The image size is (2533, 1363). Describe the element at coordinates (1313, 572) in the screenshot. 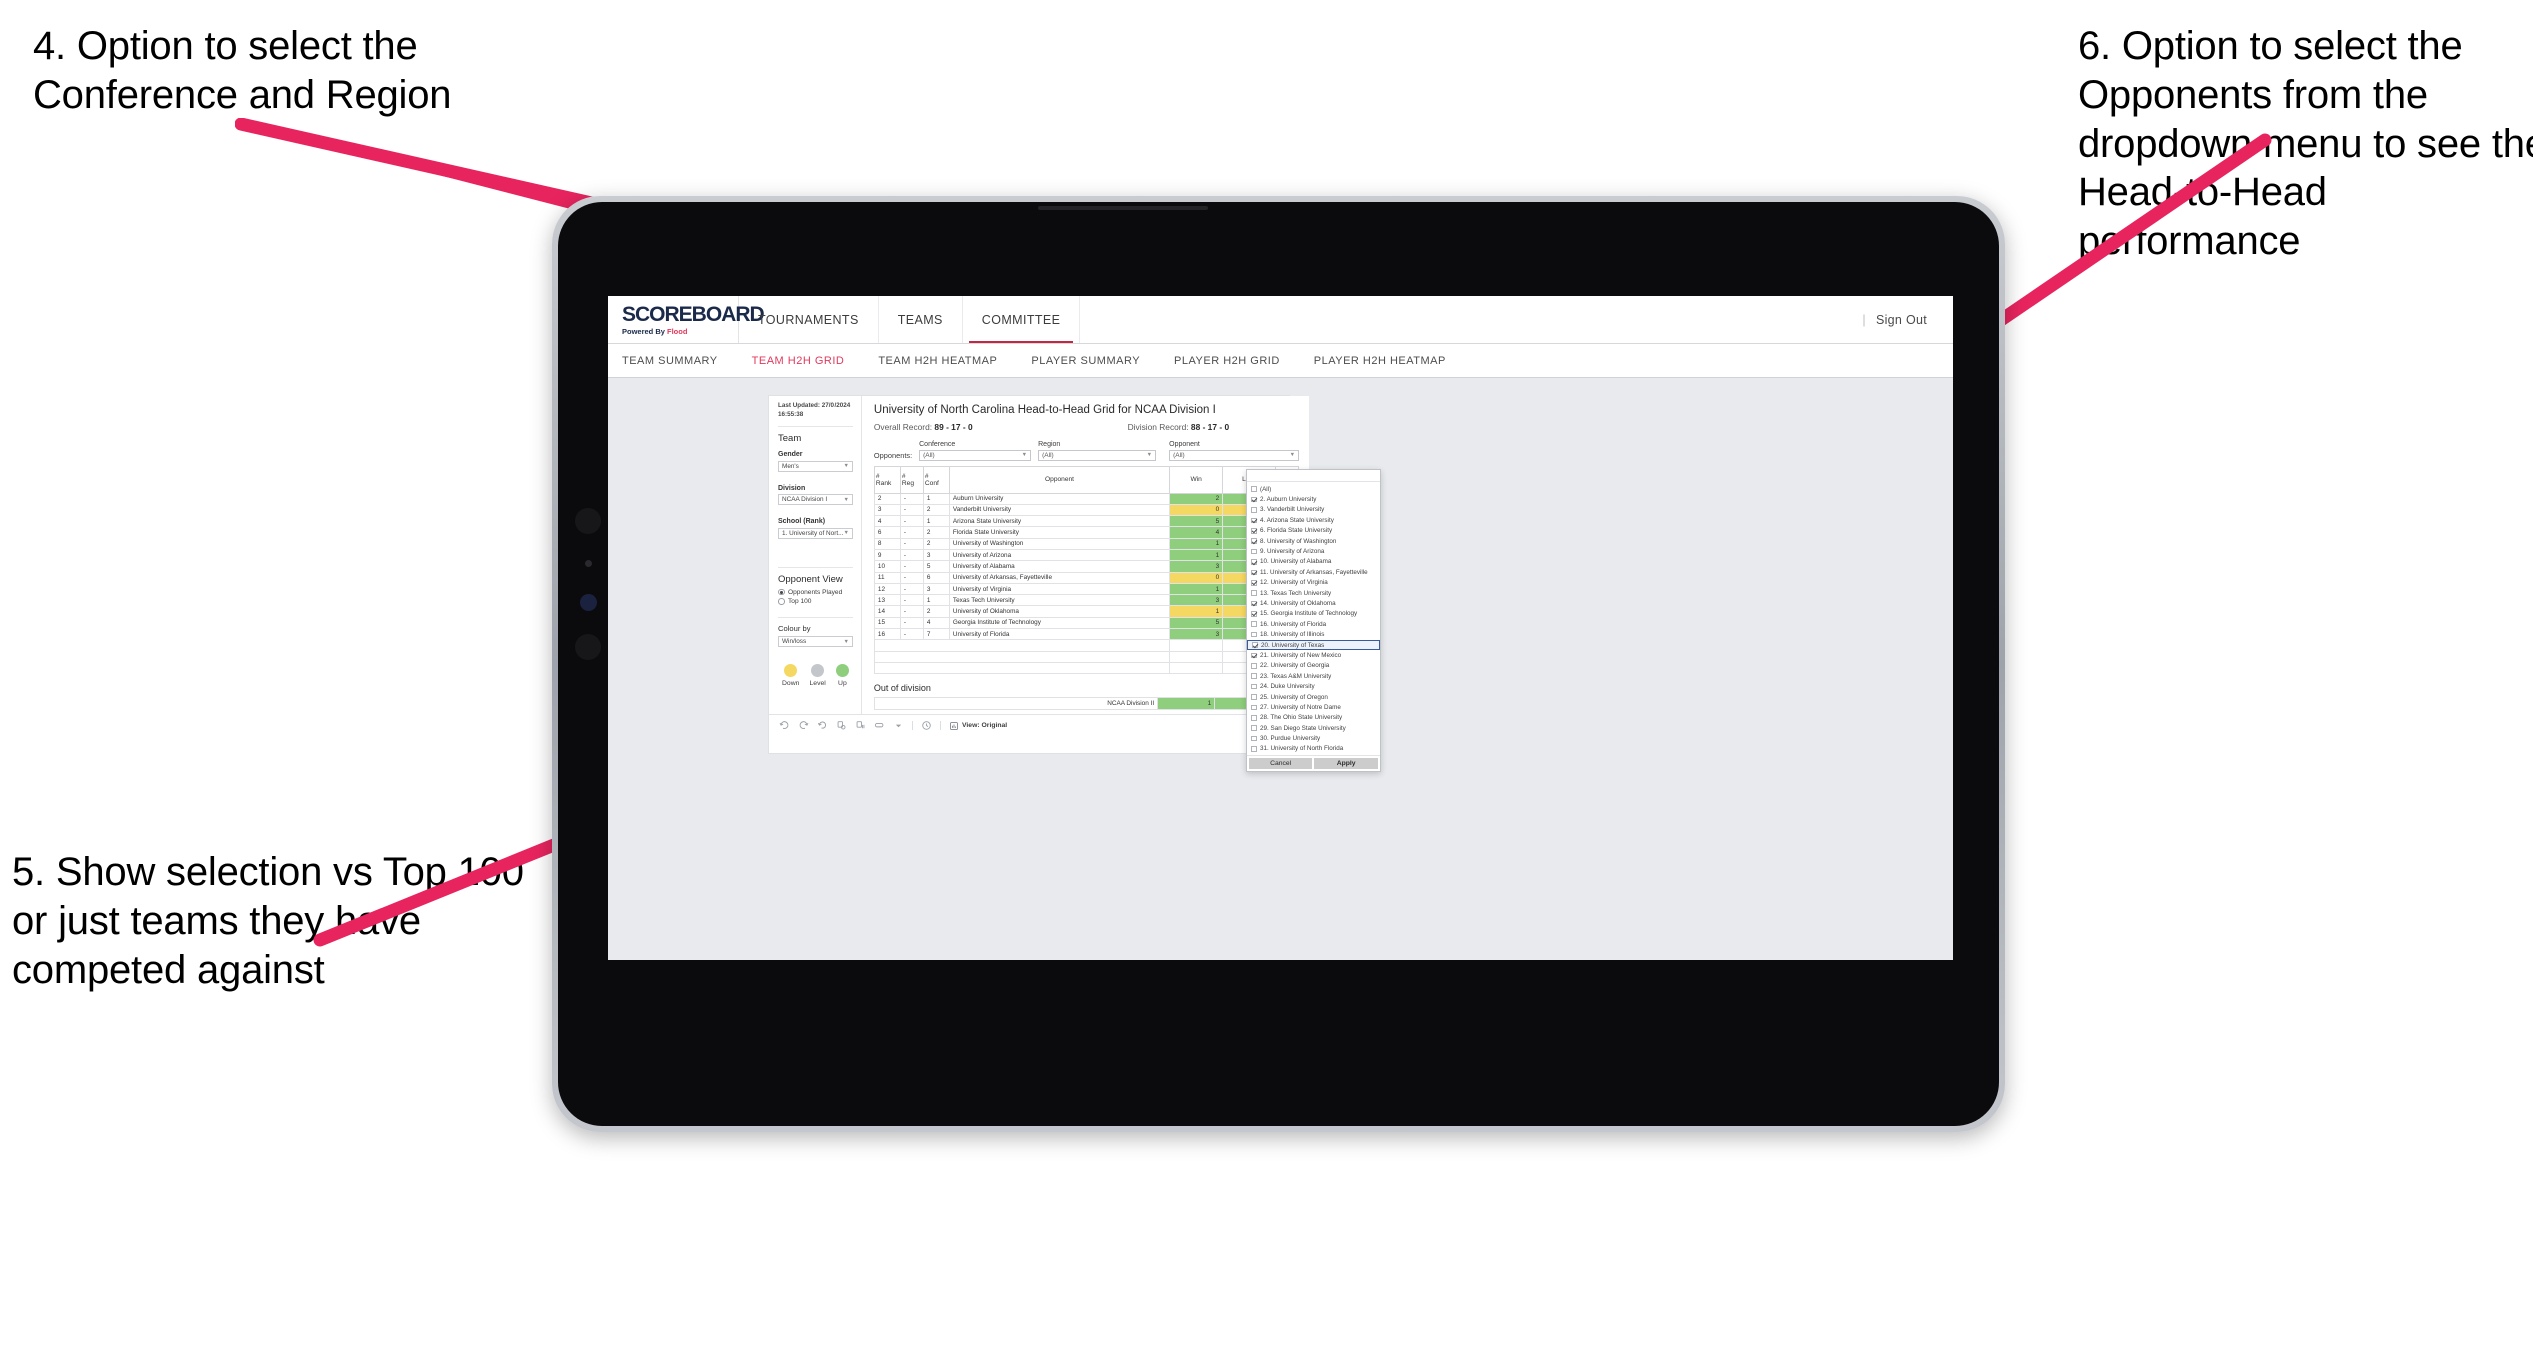

I see `dropdown-item: 11. University of Arkansas, Fayetteville` at that location.